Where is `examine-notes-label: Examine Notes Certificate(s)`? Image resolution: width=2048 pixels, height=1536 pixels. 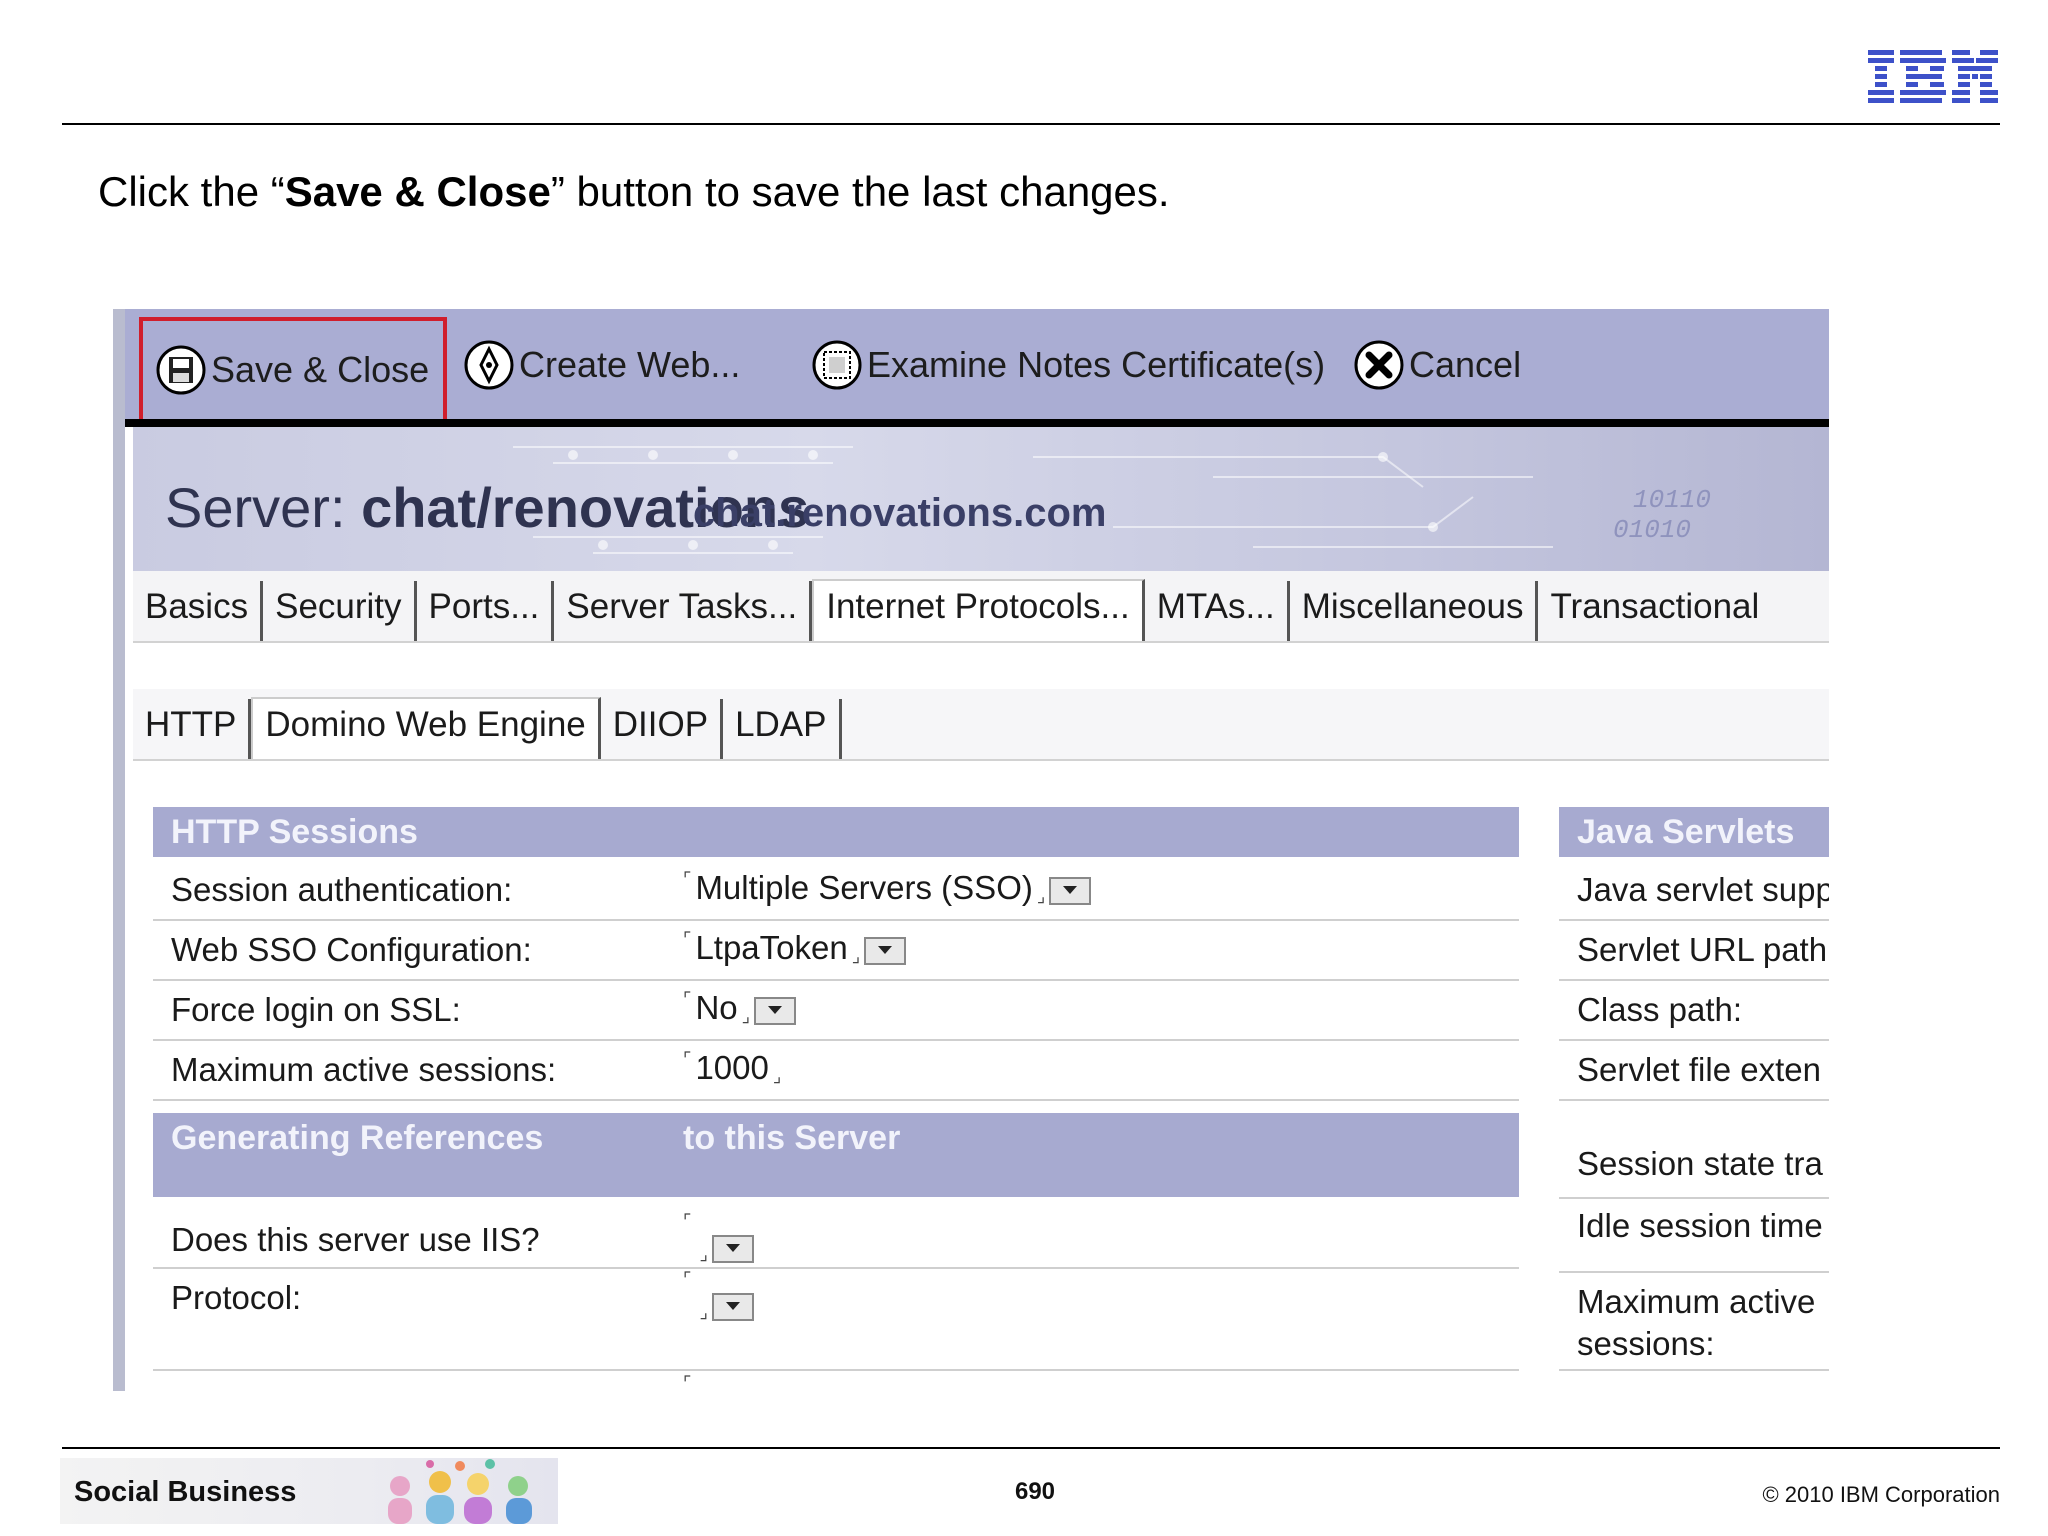 examine-notes-label: Examine Notes Certificate(s) is located at coordinates (1096, 364).